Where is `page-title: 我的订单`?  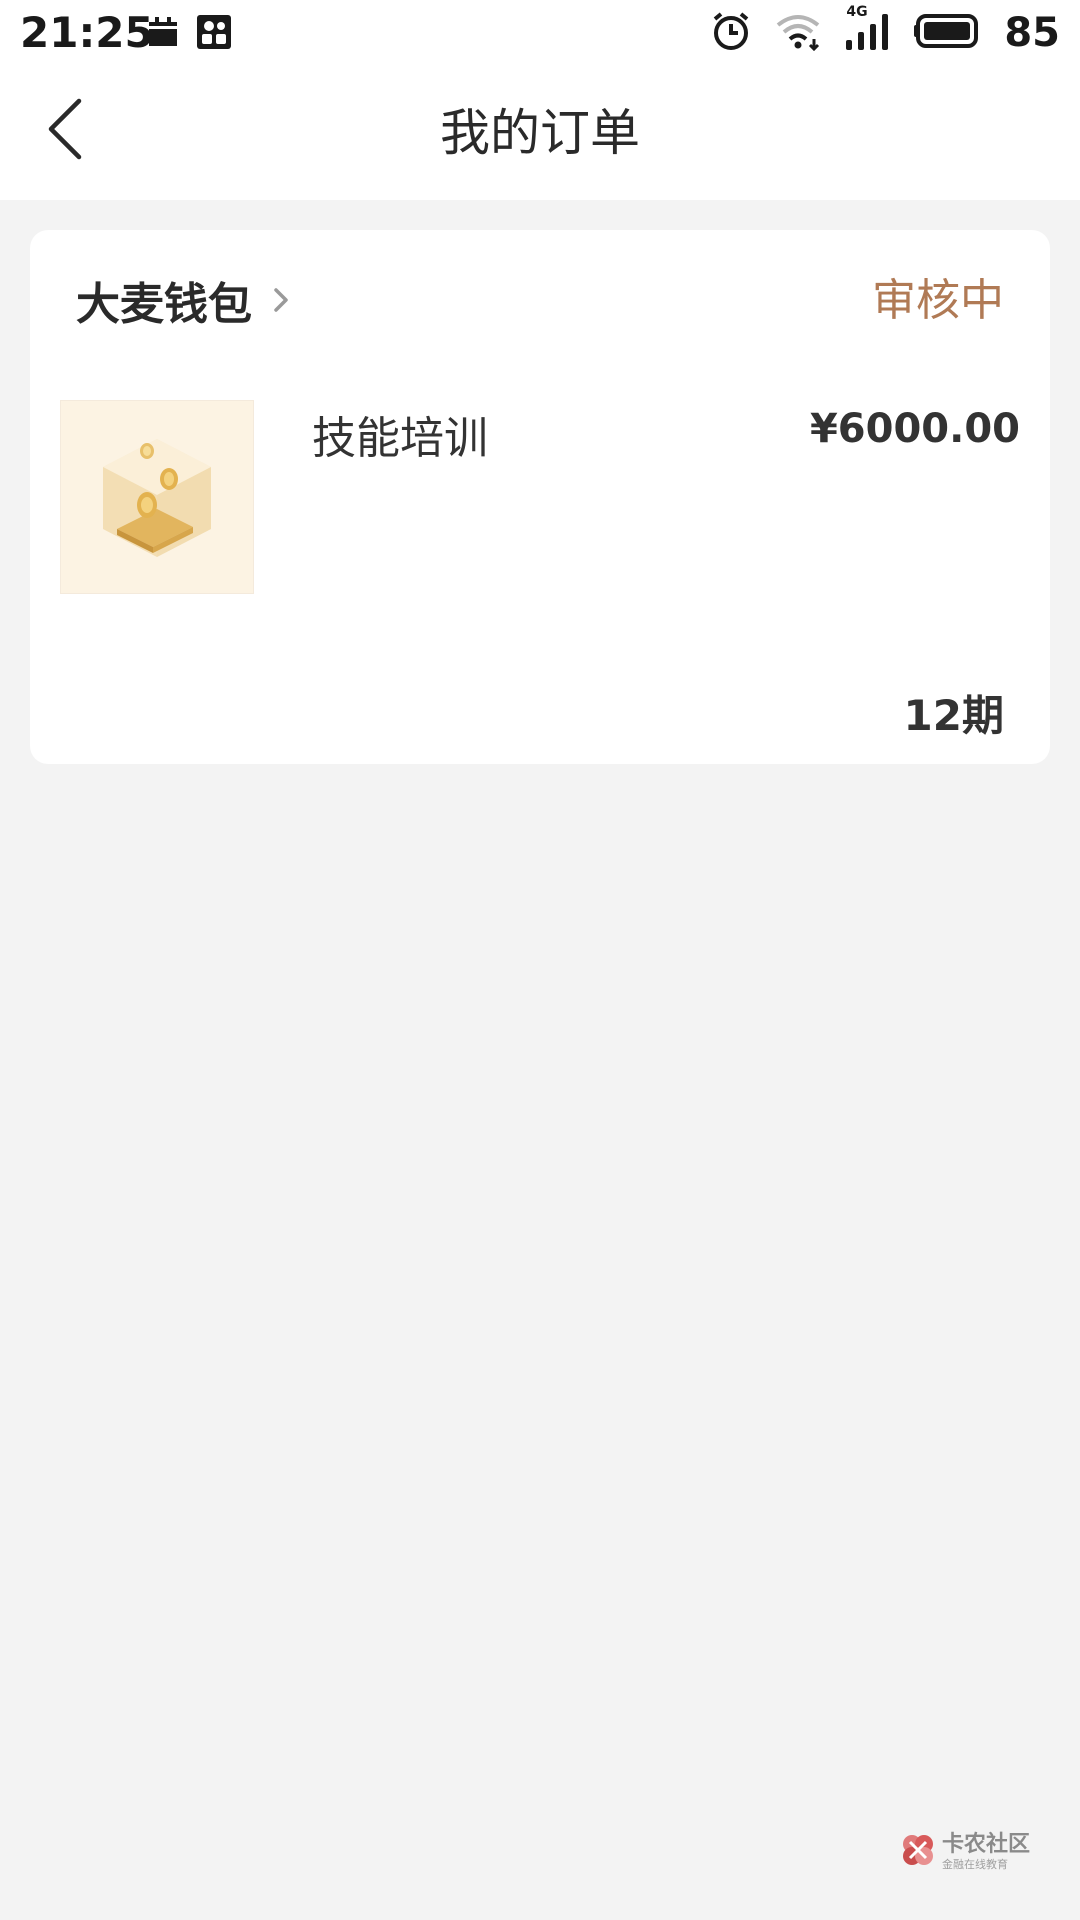 page-title: 我的订单 is located at coordinates (540, 133).